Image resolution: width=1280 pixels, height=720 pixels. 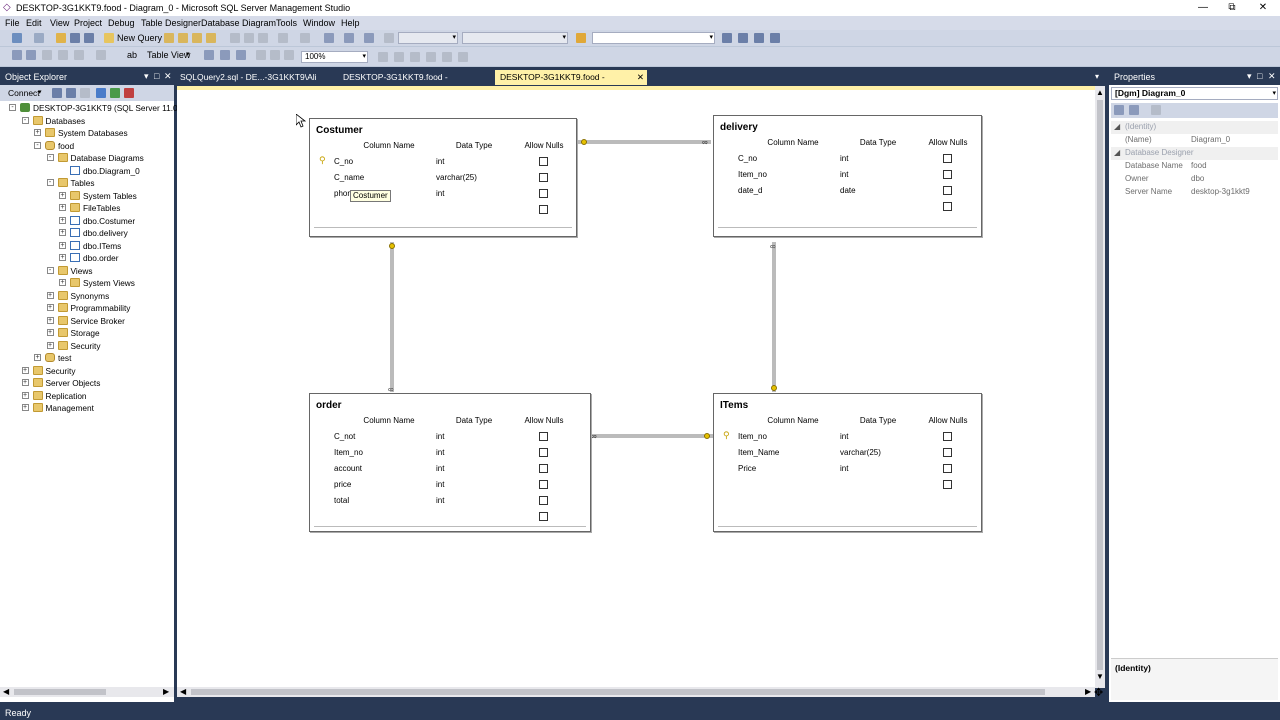 What do you see at coordinates (275, 55) in the screenshot?
I see `recalc-icon` at bounding box center [275, 55].